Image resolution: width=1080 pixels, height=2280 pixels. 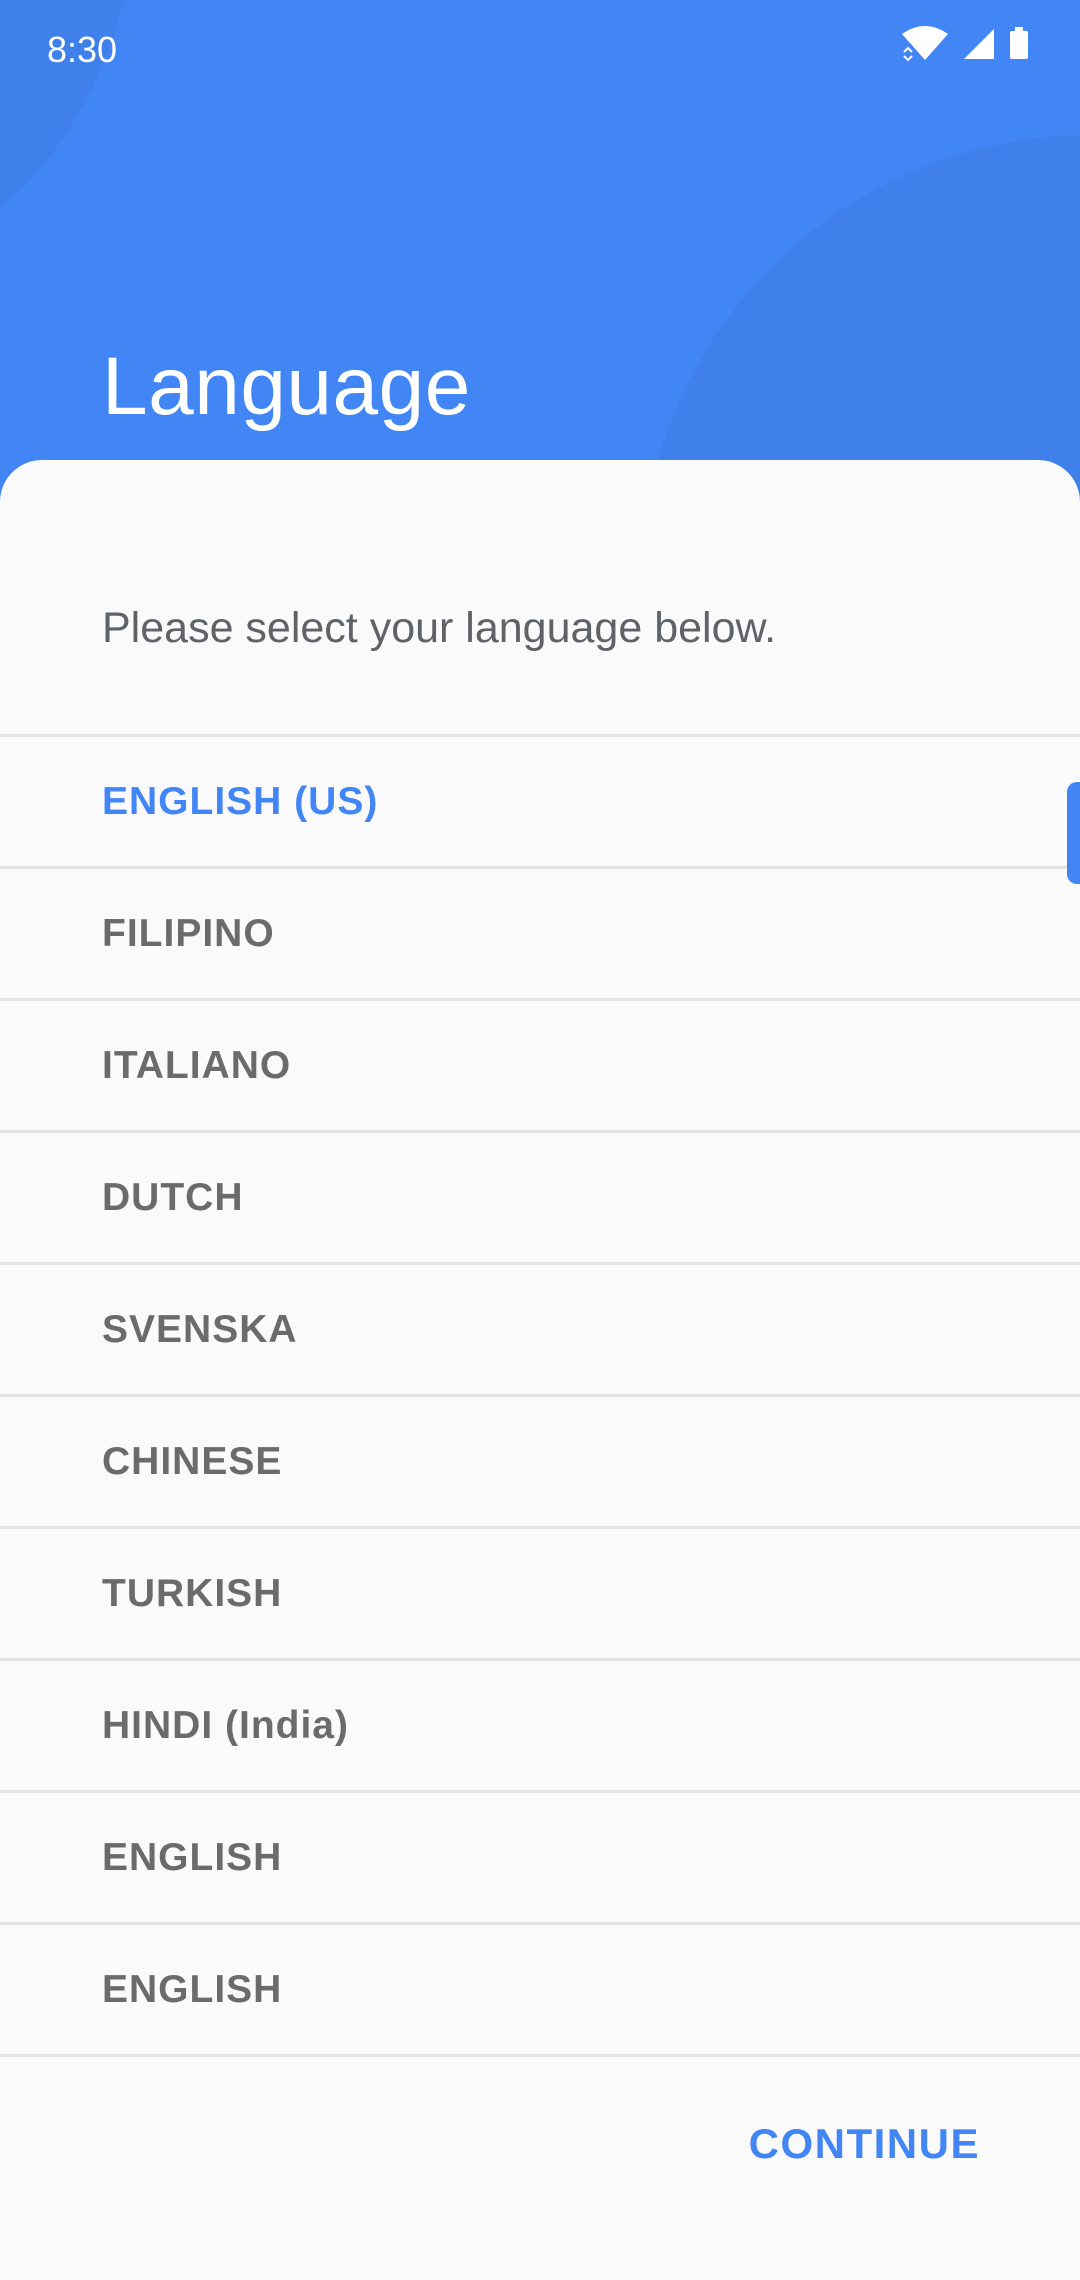 I want to click on language-item-english-us: ENGLISH (US), so click(x=540, y=803).